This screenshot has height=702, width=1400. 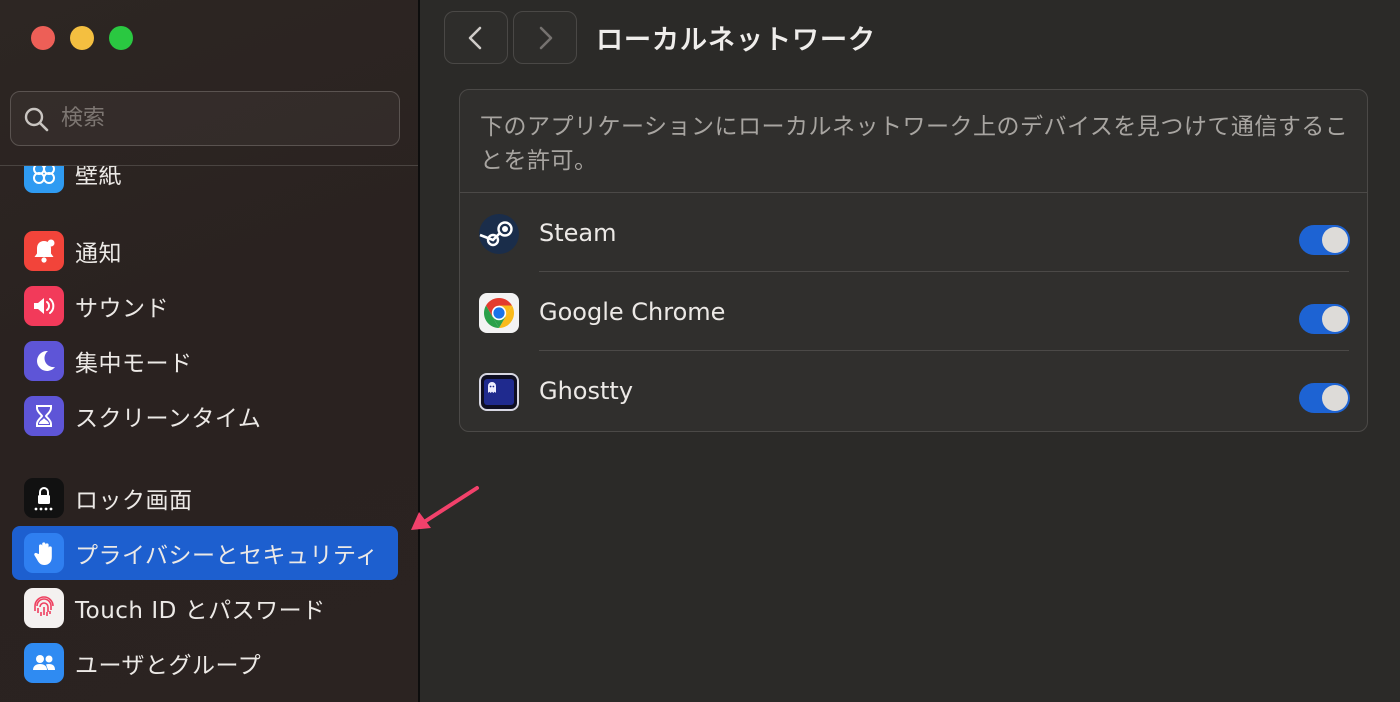 What do you see at coordinates (632, 312) in the screenshot?
I see `app-name: Google Chrome` at bounding box center [632, 312].